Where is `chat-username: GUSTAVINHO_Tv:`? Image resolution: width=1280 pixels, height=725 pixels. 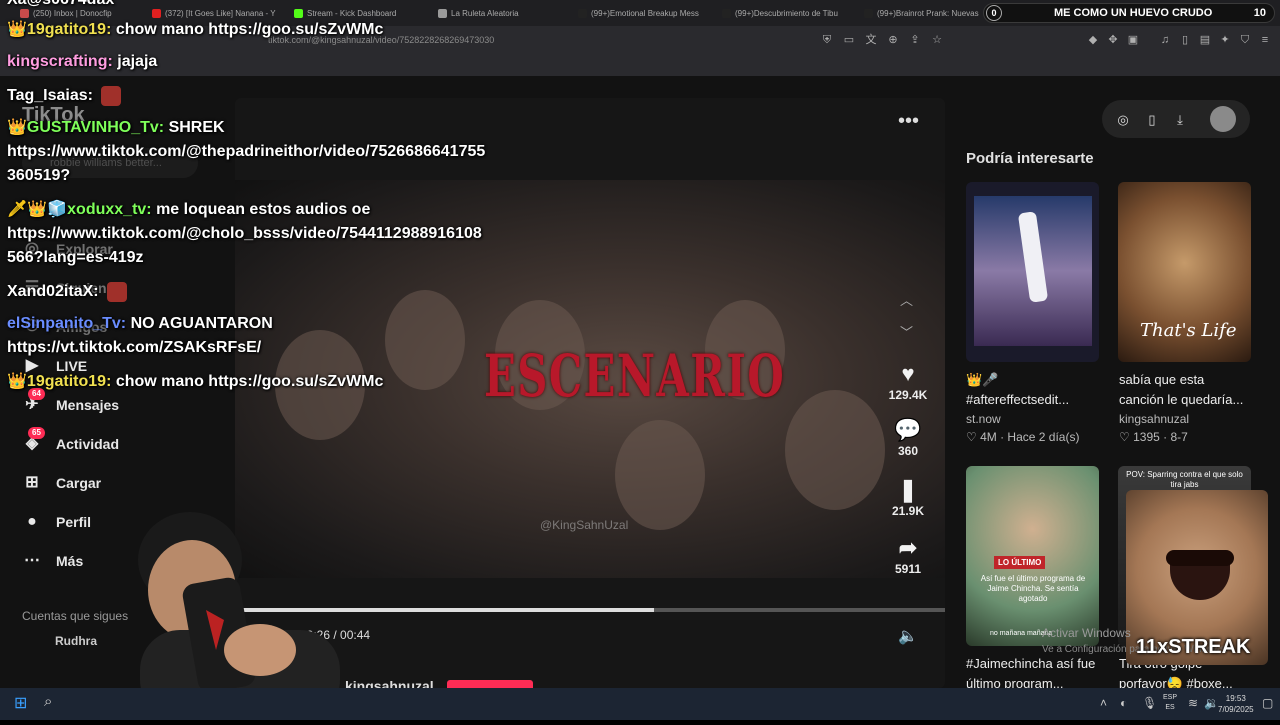
chat-username: GUSTAVINHO_Tv: is located at coordinates (95, 127).